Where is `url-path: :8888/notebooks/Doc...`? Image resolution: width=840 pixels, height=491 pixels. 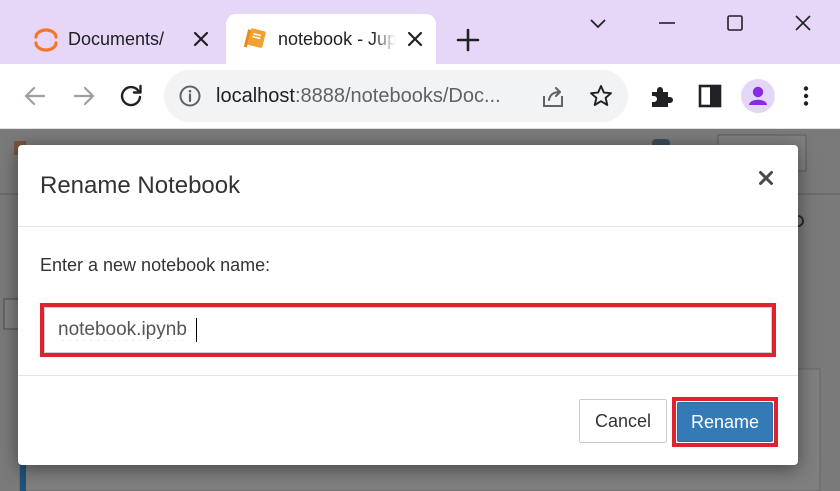 url-path: :8888/notebooks/Doc... is located at coordinates (397, 96).